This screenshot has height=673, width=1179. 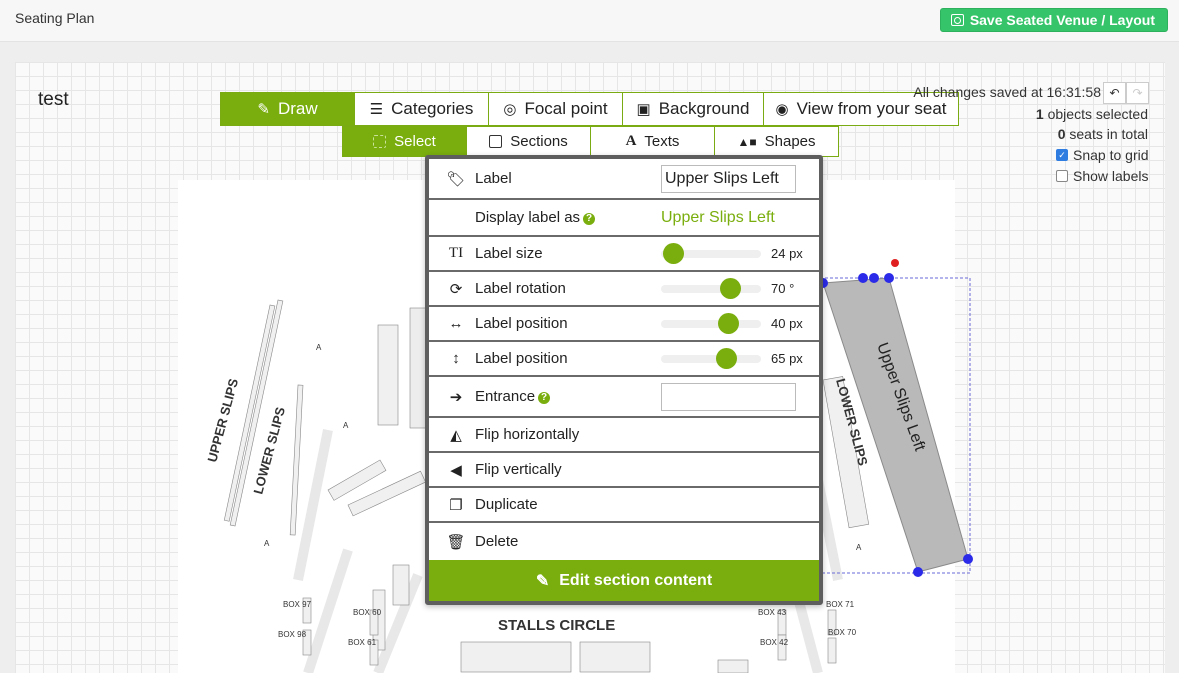 What do you see at coordinates (292, 634) in the screenshot?
I see `box-label: BOX 98` at bounding box center [292, 634].